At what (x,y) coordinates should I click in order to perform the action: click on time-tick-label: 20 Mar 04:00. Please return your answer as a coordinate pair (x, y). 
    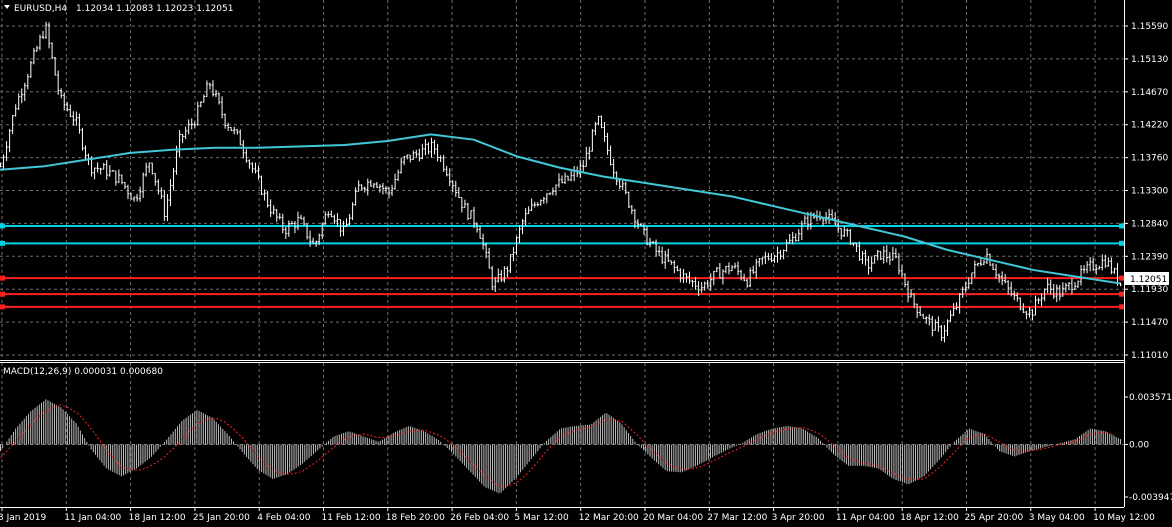
    Looking at the image, I should click on (673, 518).